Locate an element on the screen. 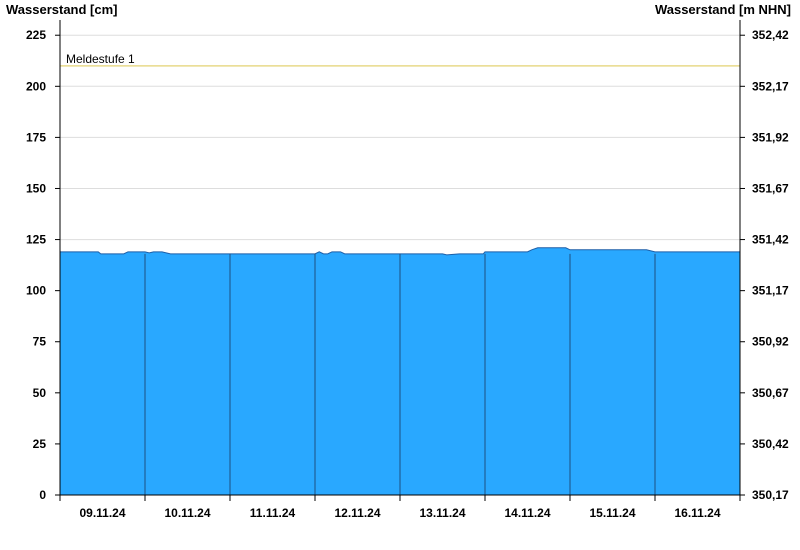 Image resolution: width=800 pixels, height=550 pixels. right-tick-label: 350,42 is located at coordinates (770, 444).